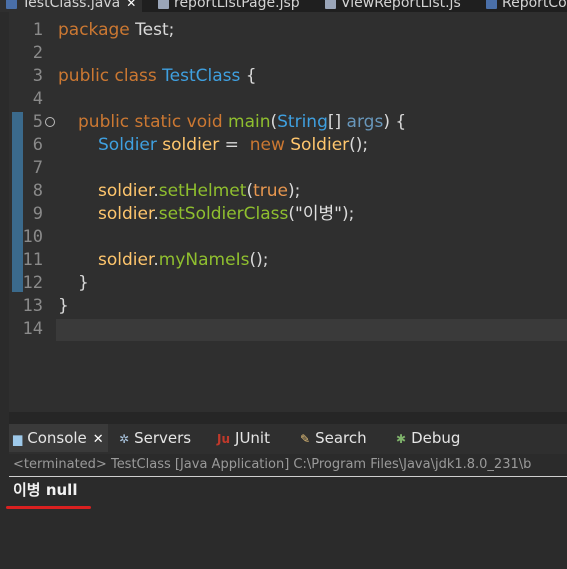 This screenshot has height=569, width=567. What do you see at coordinates (150, 122) in the screenshot?
I see `keyword: public static void` at bounding box center [150, 122].